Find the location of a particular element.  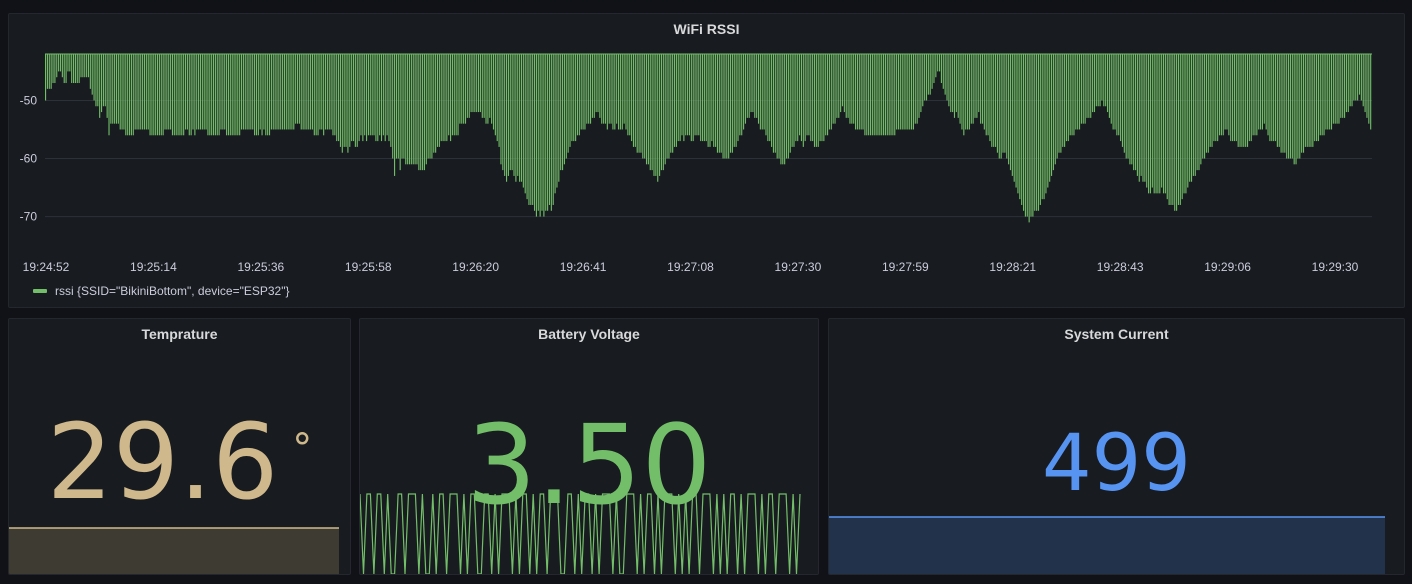

legend-swatch is located at coordinates (40, 291).